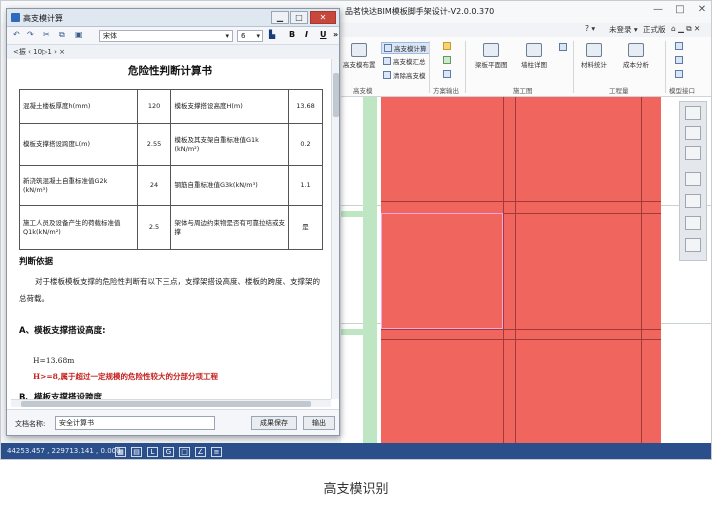 This screenshot has height=517, width=712. I want to click on view-top-icon, so click(693, 113).